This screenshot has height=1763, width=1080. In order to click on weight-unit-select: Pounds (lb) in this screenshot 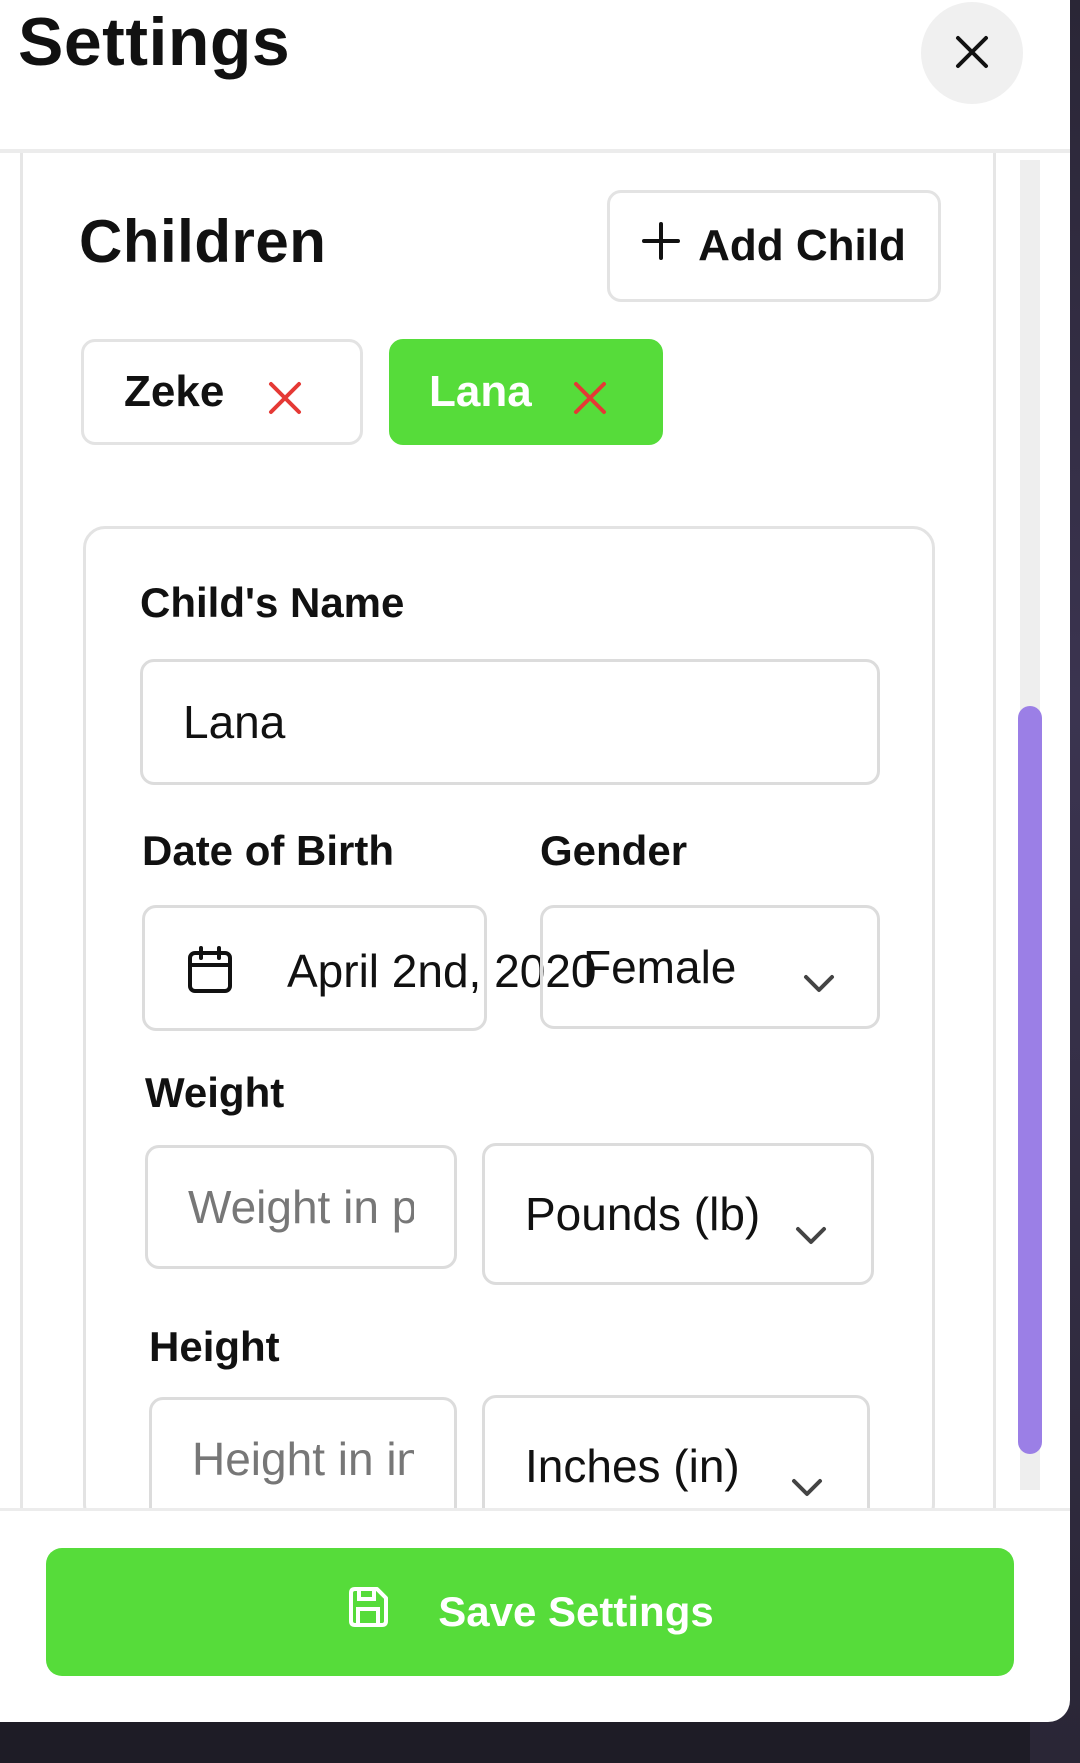, I will do `click(678, 1214)`.